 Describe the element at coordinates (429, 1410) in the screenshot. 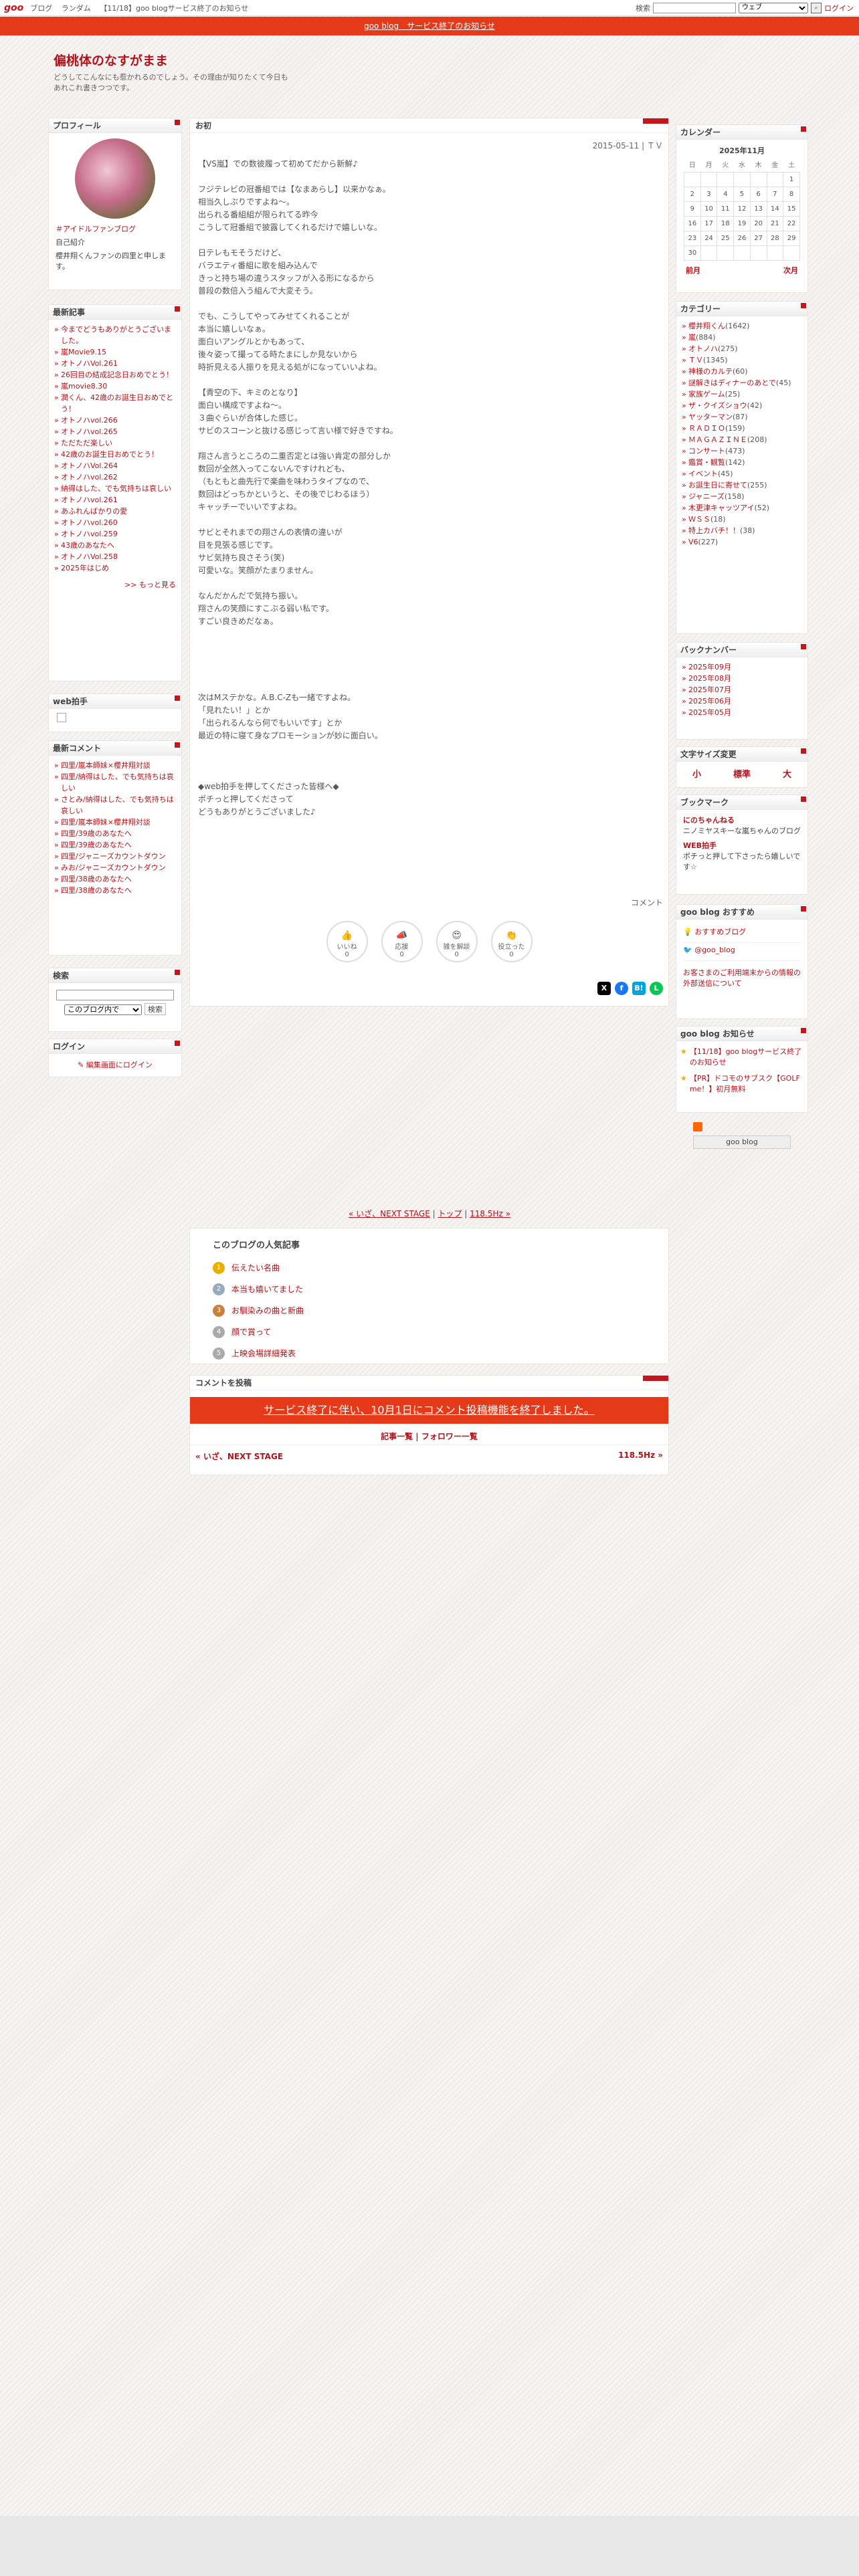

I see `comment-closed-notice: サービス終了に伴い、10月1日にコメント投稿機能を終了しました。` at that location.